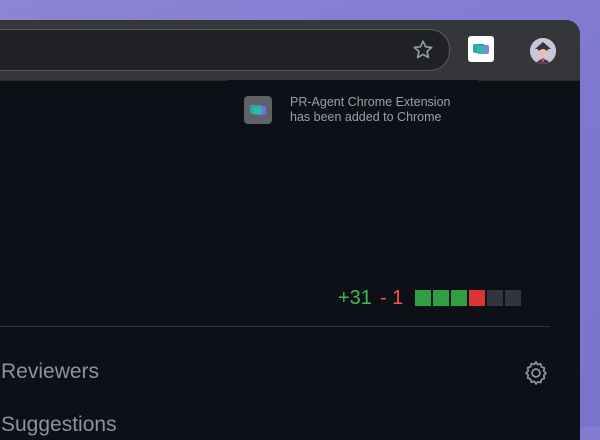  Describe the element at coordinates (536, 373) in the screenshot. I see `gear-icon` at that location.